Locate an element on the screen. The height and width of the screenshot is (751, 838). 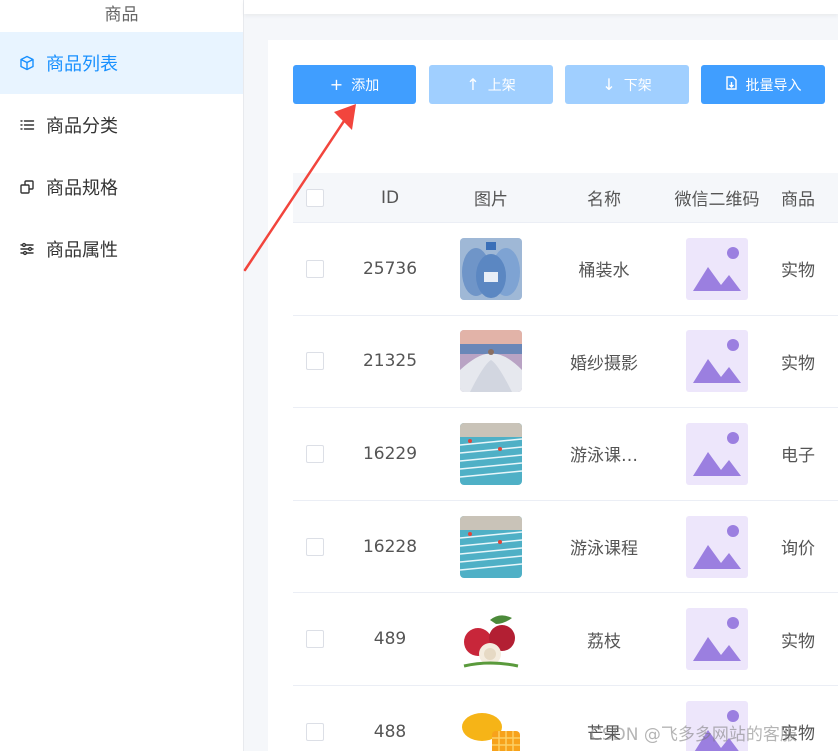
sidebar-item-label: 商品分类 is located at coordinates (82, 126).